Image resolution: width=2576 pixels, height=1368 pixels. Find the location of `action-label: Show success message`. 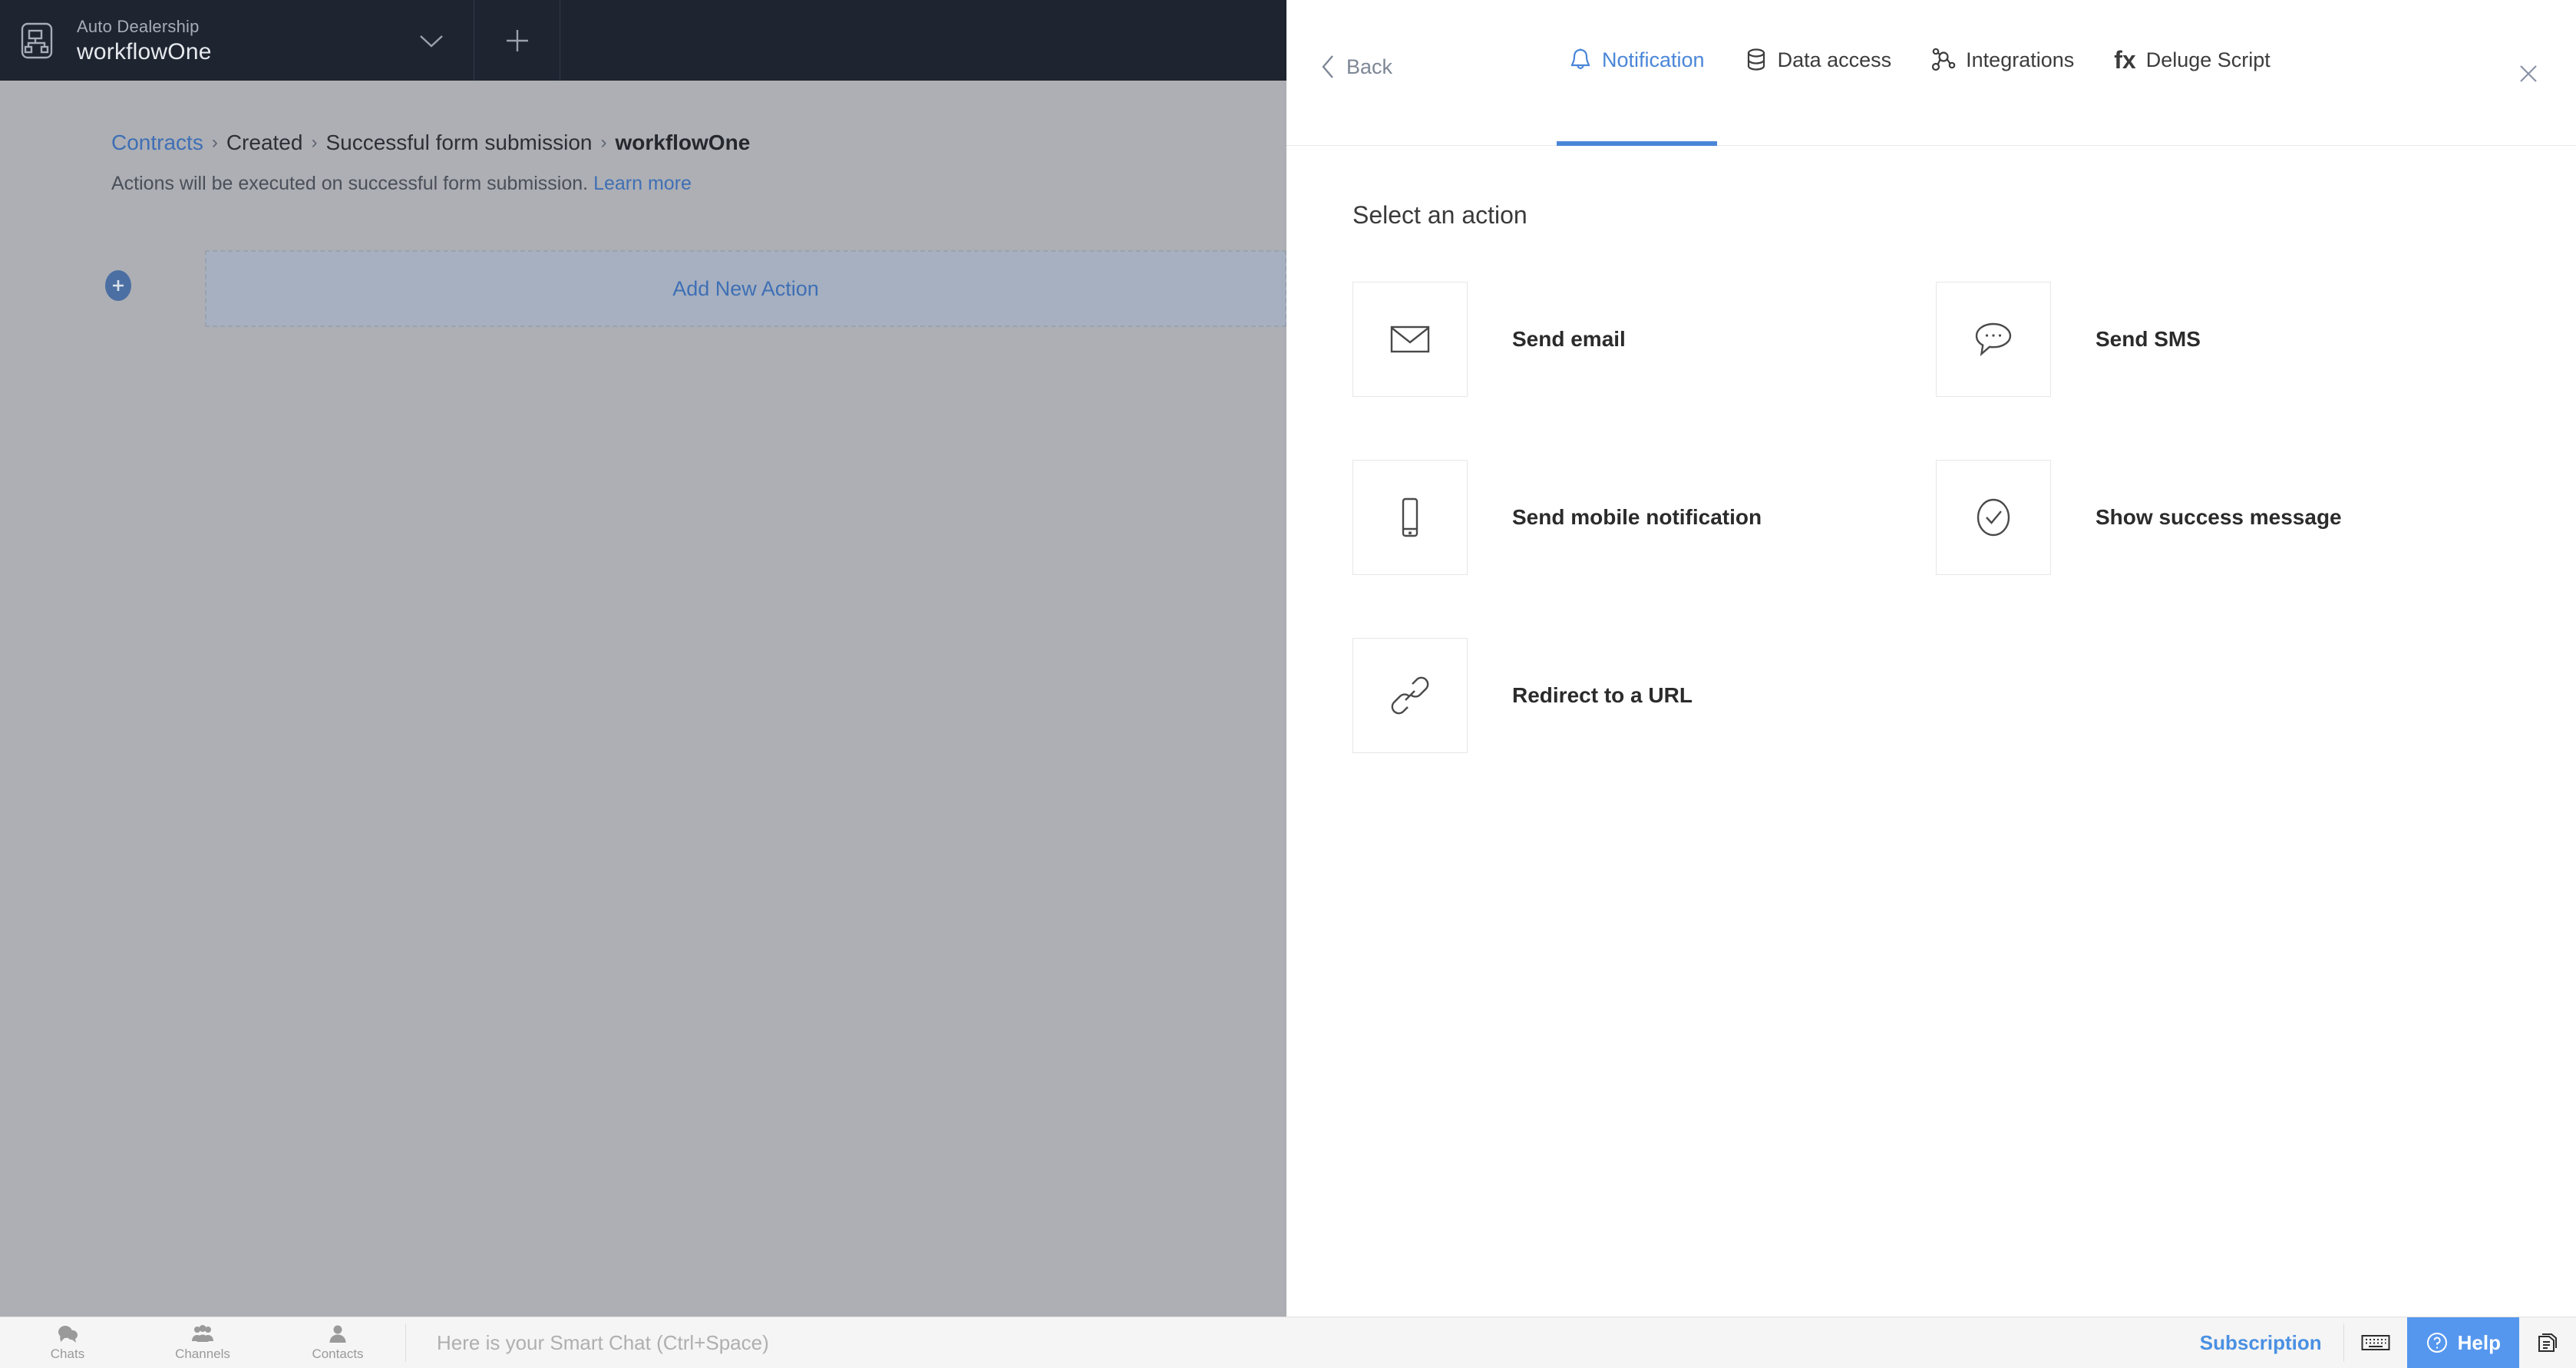

action-label: Show success message is located at coordinates (2218, 517).